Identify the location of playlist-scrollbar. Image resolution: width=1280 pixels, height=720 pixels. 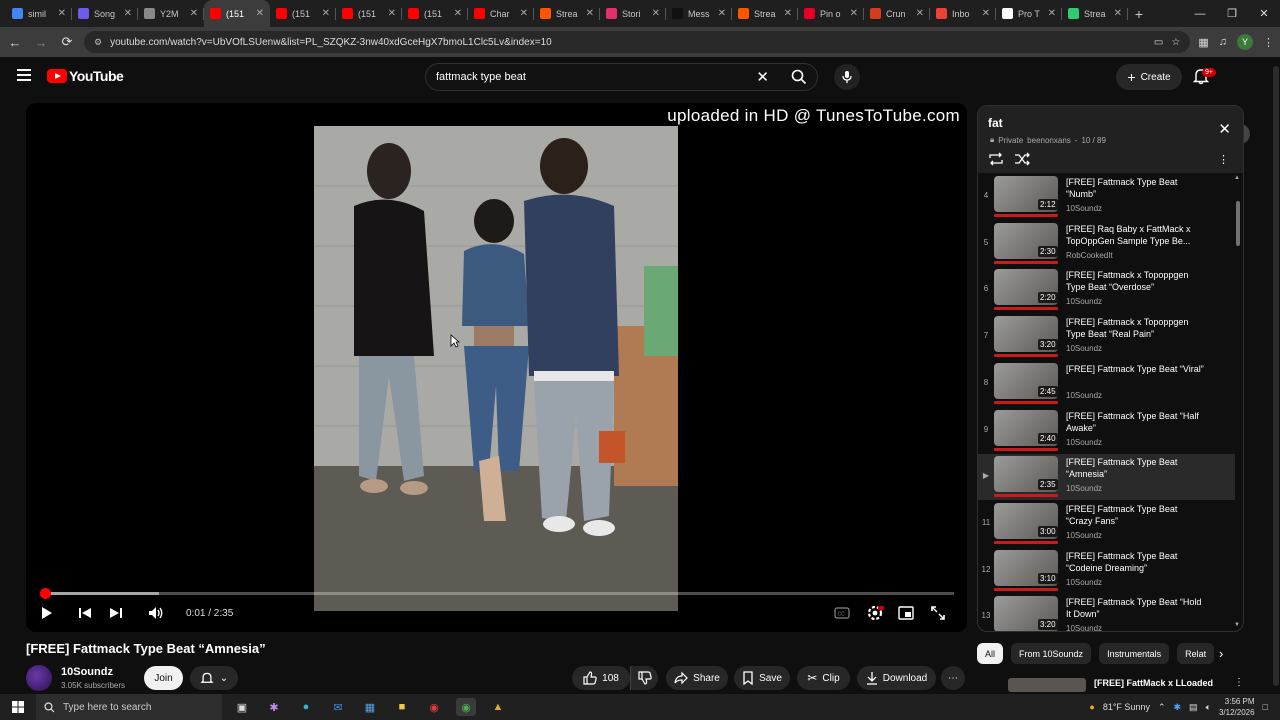
(1238, 223).